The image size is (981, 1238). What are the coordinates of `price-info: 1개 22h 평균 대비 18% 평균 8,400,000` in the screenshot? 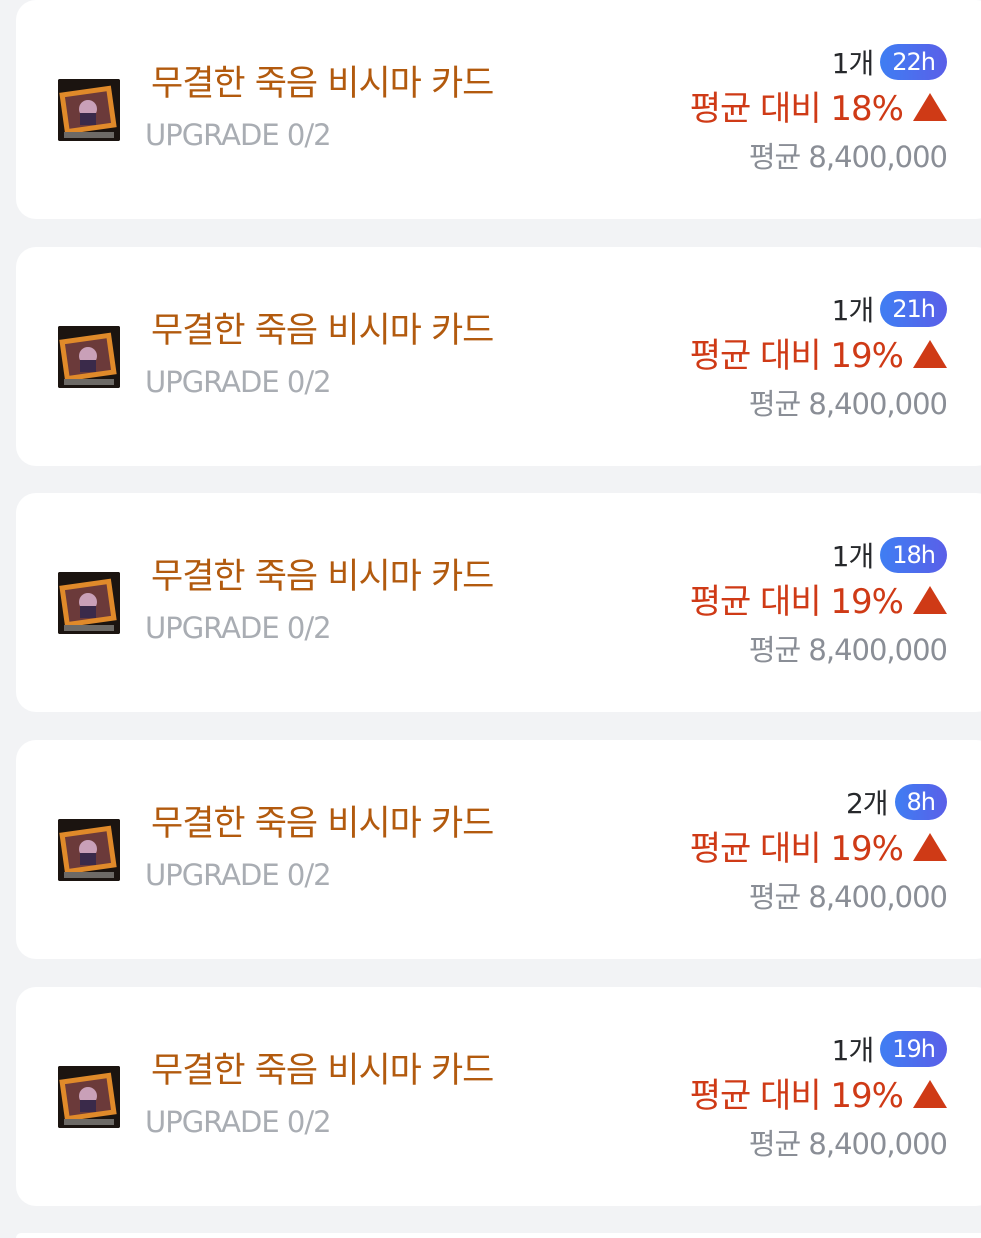 It's located at (767, 110).